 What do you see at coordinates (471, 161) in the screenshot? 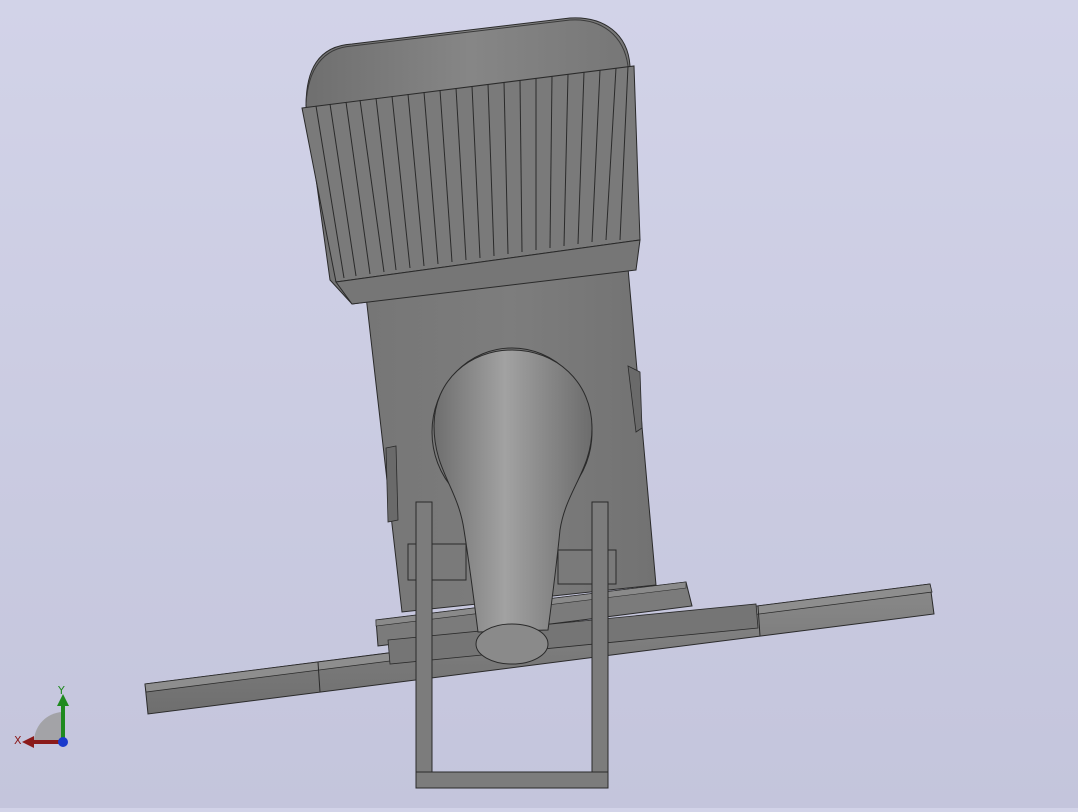
I see `knurled-knob` at bounding box center [471, 161].